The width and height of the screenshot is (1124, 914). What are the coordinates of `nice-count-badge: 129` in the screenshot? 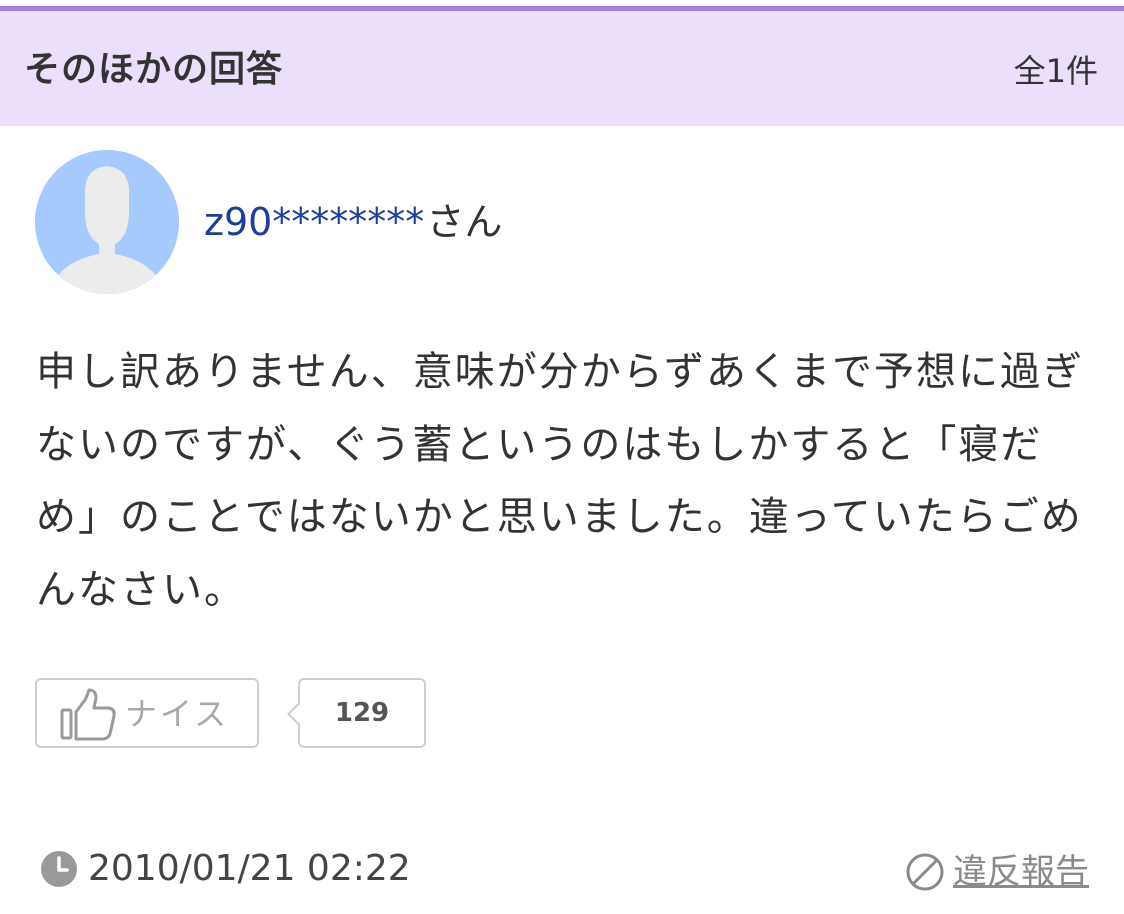 It's located at (356, 713).